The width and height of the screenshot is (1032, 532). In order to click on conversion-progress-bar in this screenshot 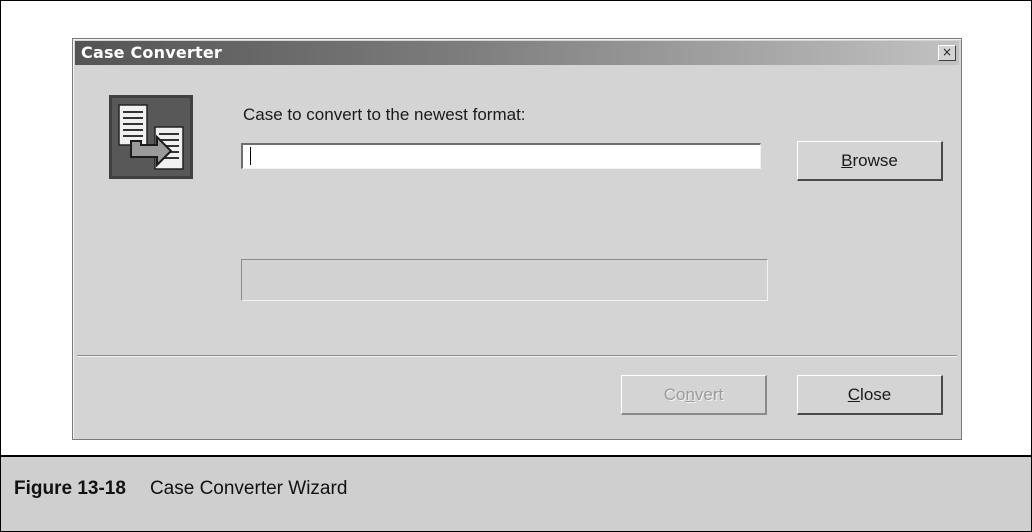, I will do `click(504, 280)`.